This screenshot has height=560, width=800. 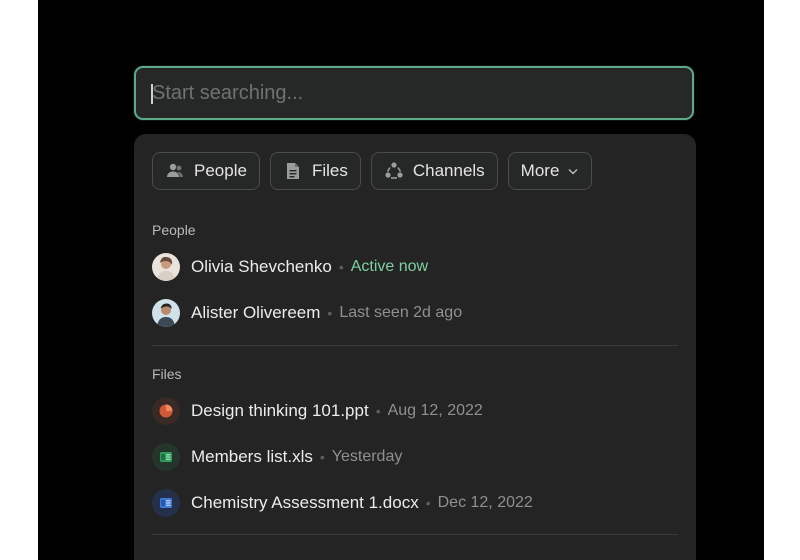 I want to click on people-row-olivia: Olivia Shevchenko • Active now, so click(x=290, y=267).